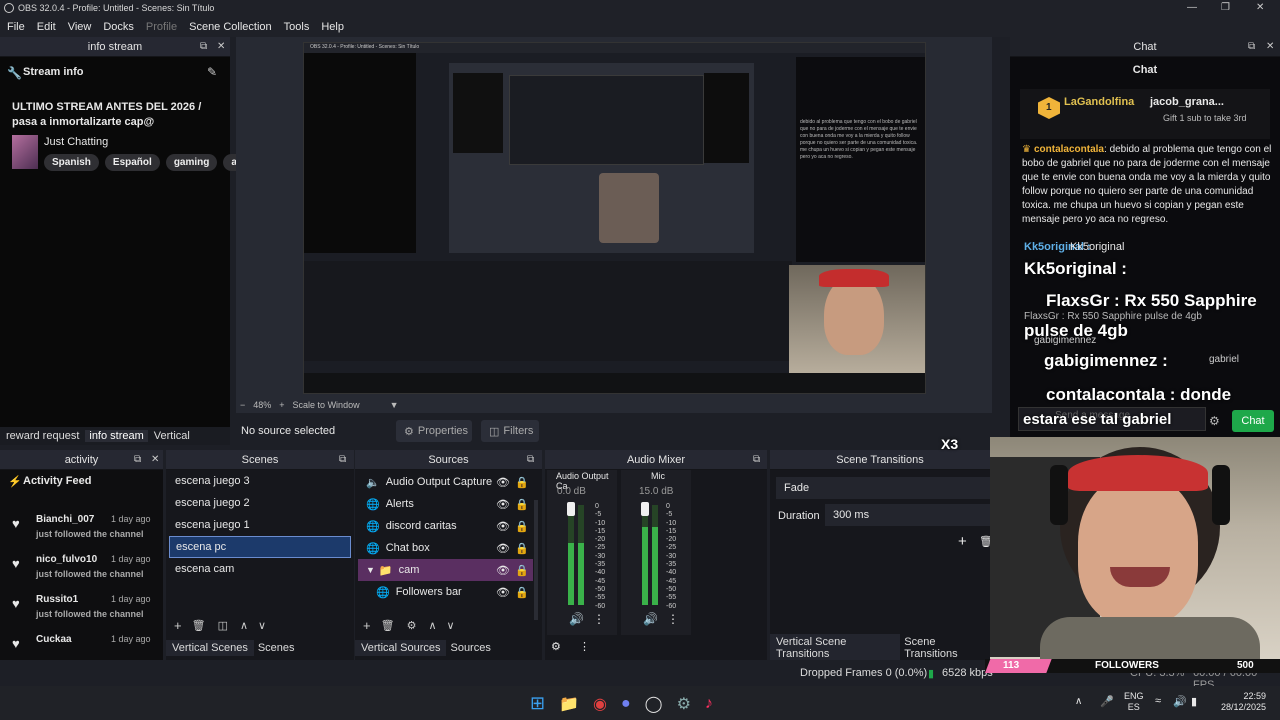  I want to click on list-item-selected: ▼ 📁 cam 👁 🔒, so click(445, 570).